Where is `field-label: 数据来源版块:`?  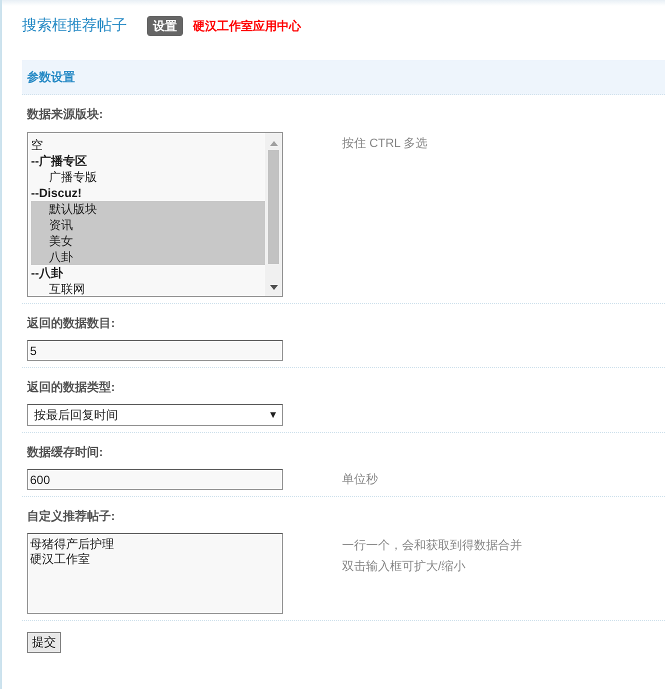
field-label: 数据来源版块: is located at coordinates (65, 114).